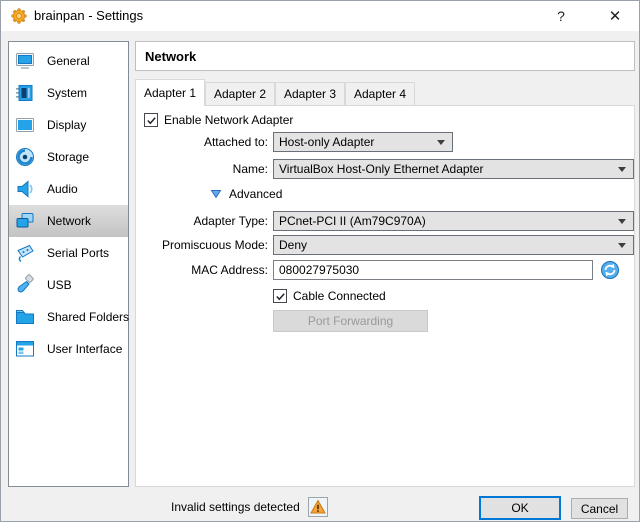  Describe the element at coordinates (380, 93) in the screenshot. I see `tab-adapter-4: Adapter 4` at that location.